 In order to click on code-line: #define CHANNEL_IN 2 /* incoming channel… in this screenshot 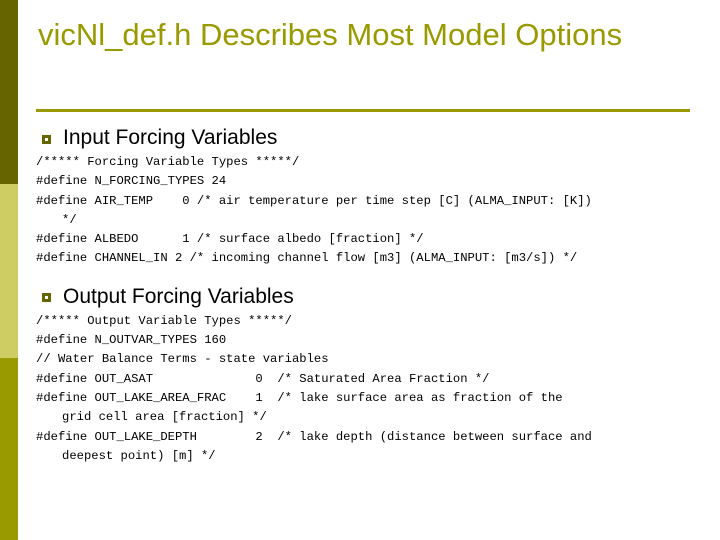, I will do `click(307, 258)`.